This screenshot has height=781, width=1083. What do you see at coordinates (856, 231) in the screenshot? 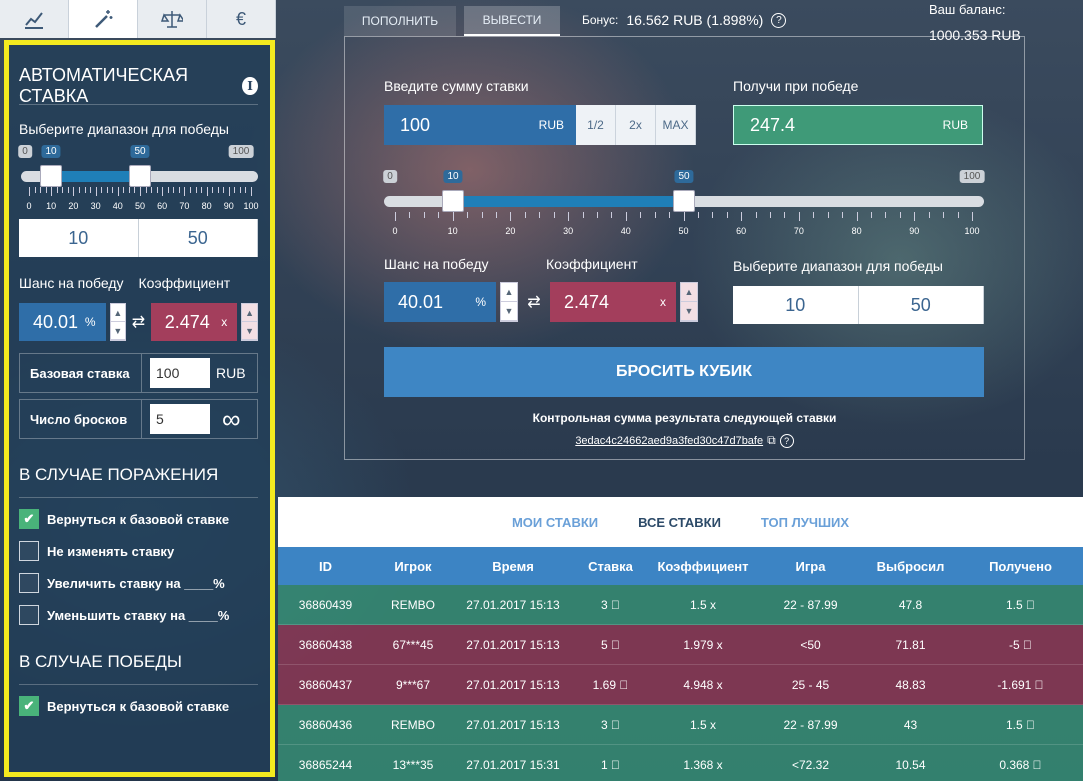
I see `slider-tick-label: 80` at bounding box center [856, 231].